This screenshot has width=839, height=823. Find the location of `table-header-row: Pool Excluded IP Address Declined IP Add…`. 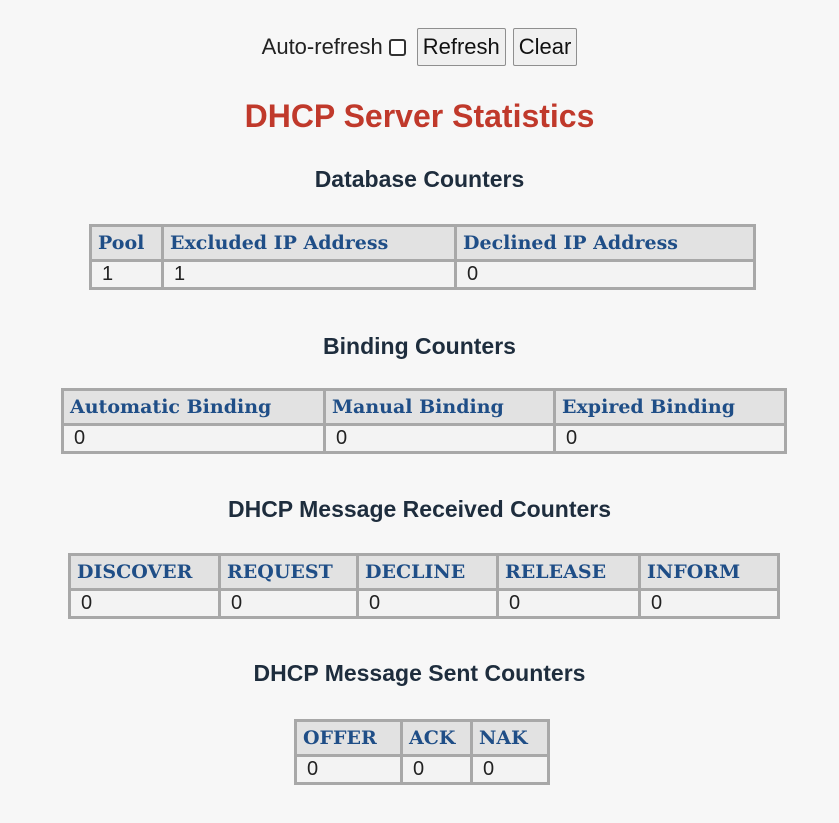

table-header-row: Pool Excluded IP Address Declined IP Add… is located at coordinates (422, 243).